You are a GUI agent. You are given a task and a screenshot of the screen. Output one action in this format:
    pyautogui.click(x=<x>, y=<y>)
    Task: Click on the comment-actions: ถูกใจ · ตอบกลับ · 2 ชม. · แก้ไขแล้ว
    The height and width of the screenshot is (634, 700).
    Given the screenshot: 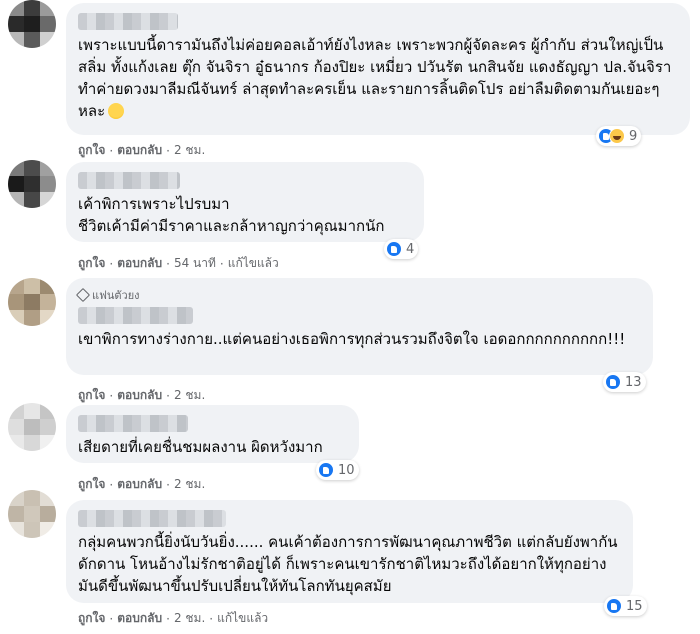 What is the action you would take?
    pyautogui.click(x=173, y=618)
    